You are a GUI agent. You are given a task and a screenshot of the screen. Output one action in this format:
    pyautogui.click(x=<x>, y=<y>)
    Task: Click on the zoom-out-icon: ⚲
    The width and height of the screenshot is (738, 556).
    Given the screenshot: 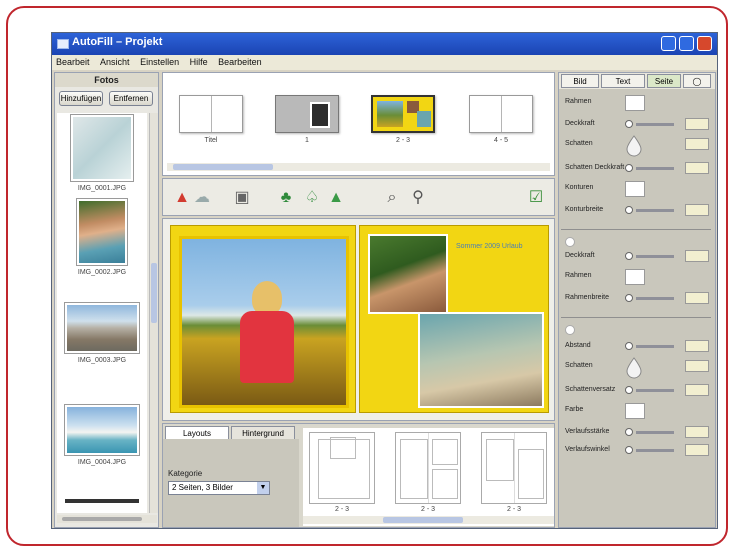 What is the action you would take?
    pyautogui.click(x=418, y=198)
    